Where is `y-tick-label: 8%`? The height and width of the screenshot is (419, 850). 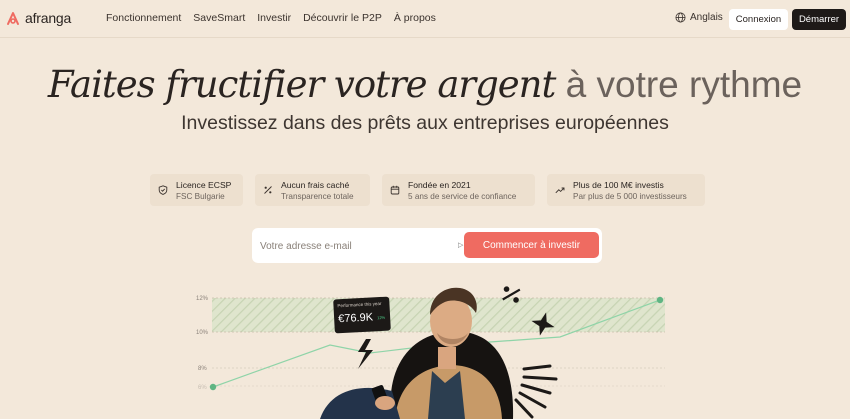 y-tick-label: 8% is located at coordinates (202, 369).